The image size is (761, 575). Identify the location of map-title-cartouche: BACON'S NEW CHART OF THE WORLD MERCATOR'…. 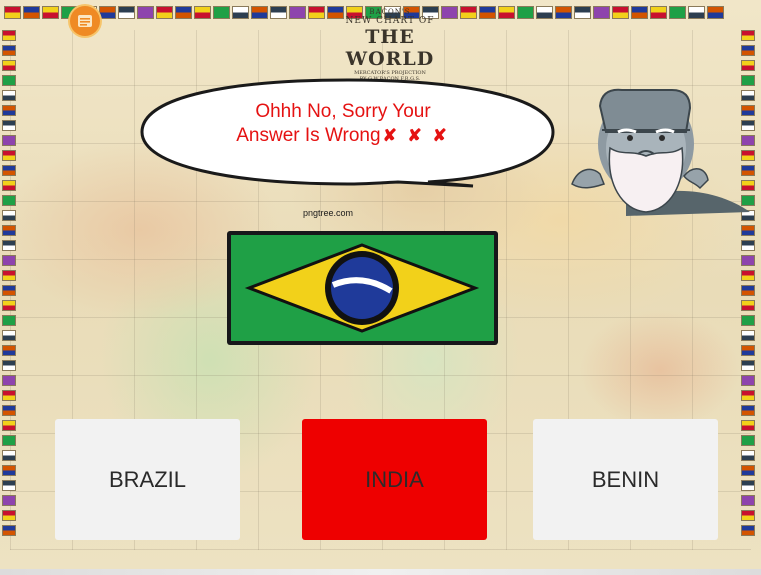
(390, 44).